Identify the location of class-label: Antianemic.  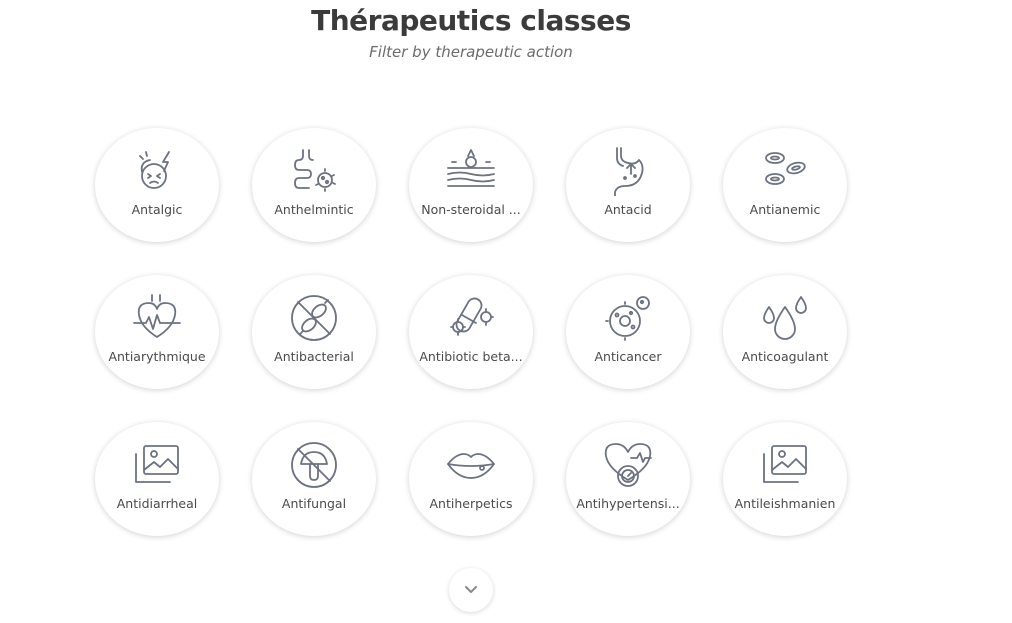
(785, 209).